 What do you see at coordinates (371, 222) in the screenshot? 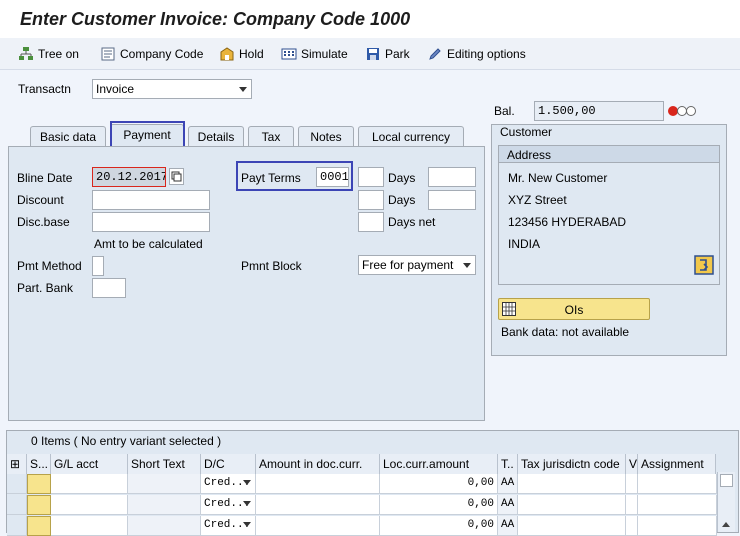
I see `days-net-field` at bounding box center [371, 222].